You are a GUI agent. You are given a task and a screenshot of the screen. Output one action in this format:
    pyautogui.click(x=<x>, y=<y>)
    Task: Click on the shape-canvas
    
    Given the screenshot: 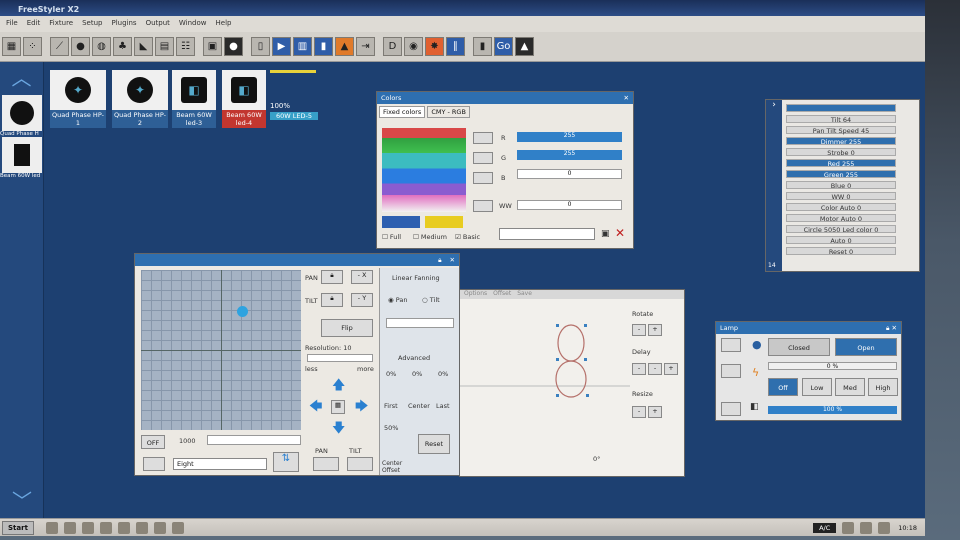 What is the action you would take?
    pyautogui.click(x=545, y=388)
    